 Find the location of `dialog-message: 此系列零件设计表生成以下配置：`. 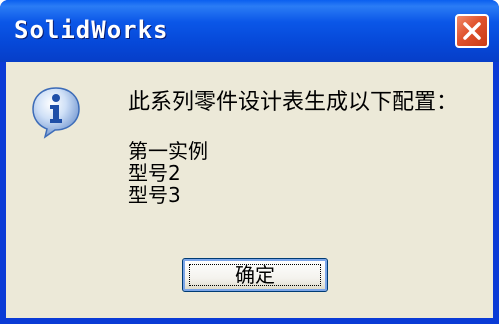

dialog-message: 此系列零件设计表生成以下配置： is located at coordinates (293, 102).